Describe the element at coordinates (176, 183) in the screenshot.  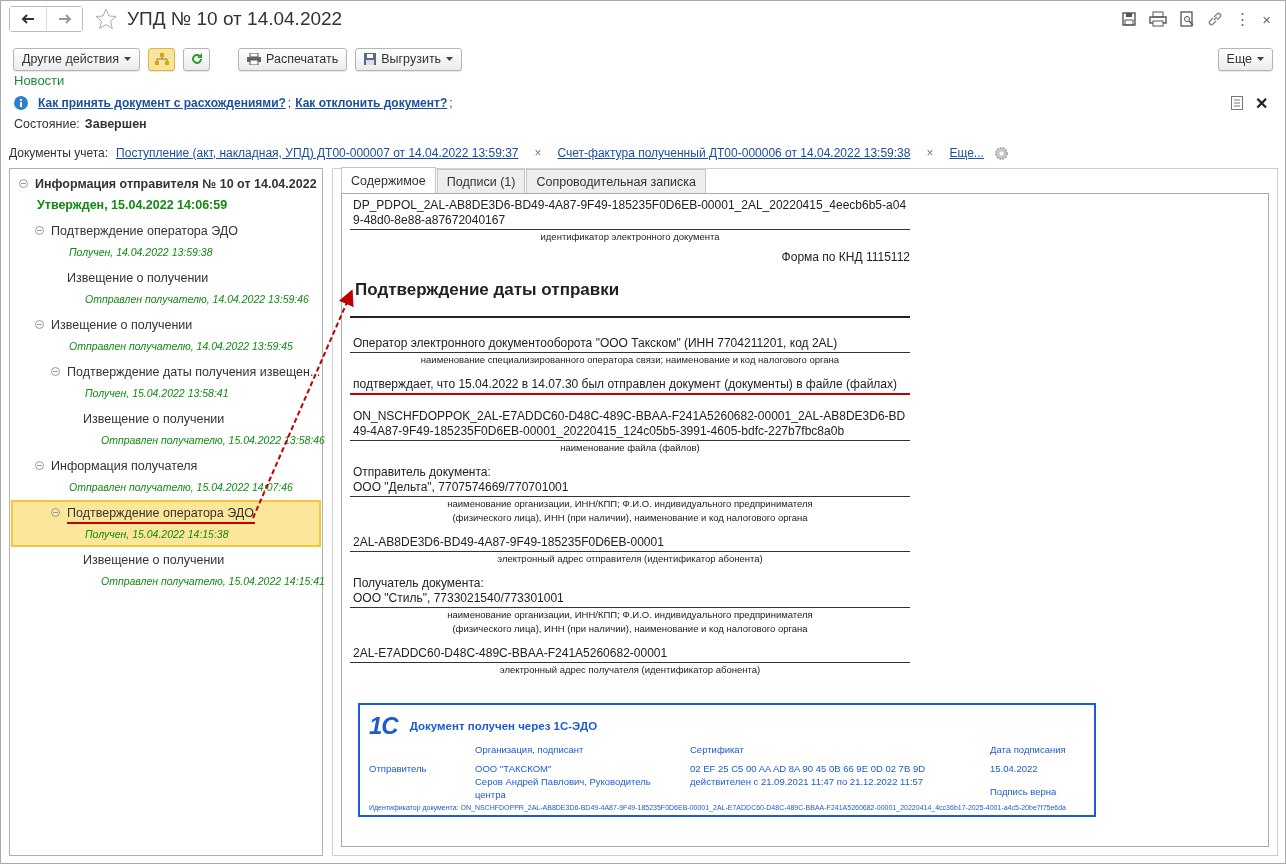
I see `tree-item-title: Информация отправителя № 10 от 14.04.2022` at that location.